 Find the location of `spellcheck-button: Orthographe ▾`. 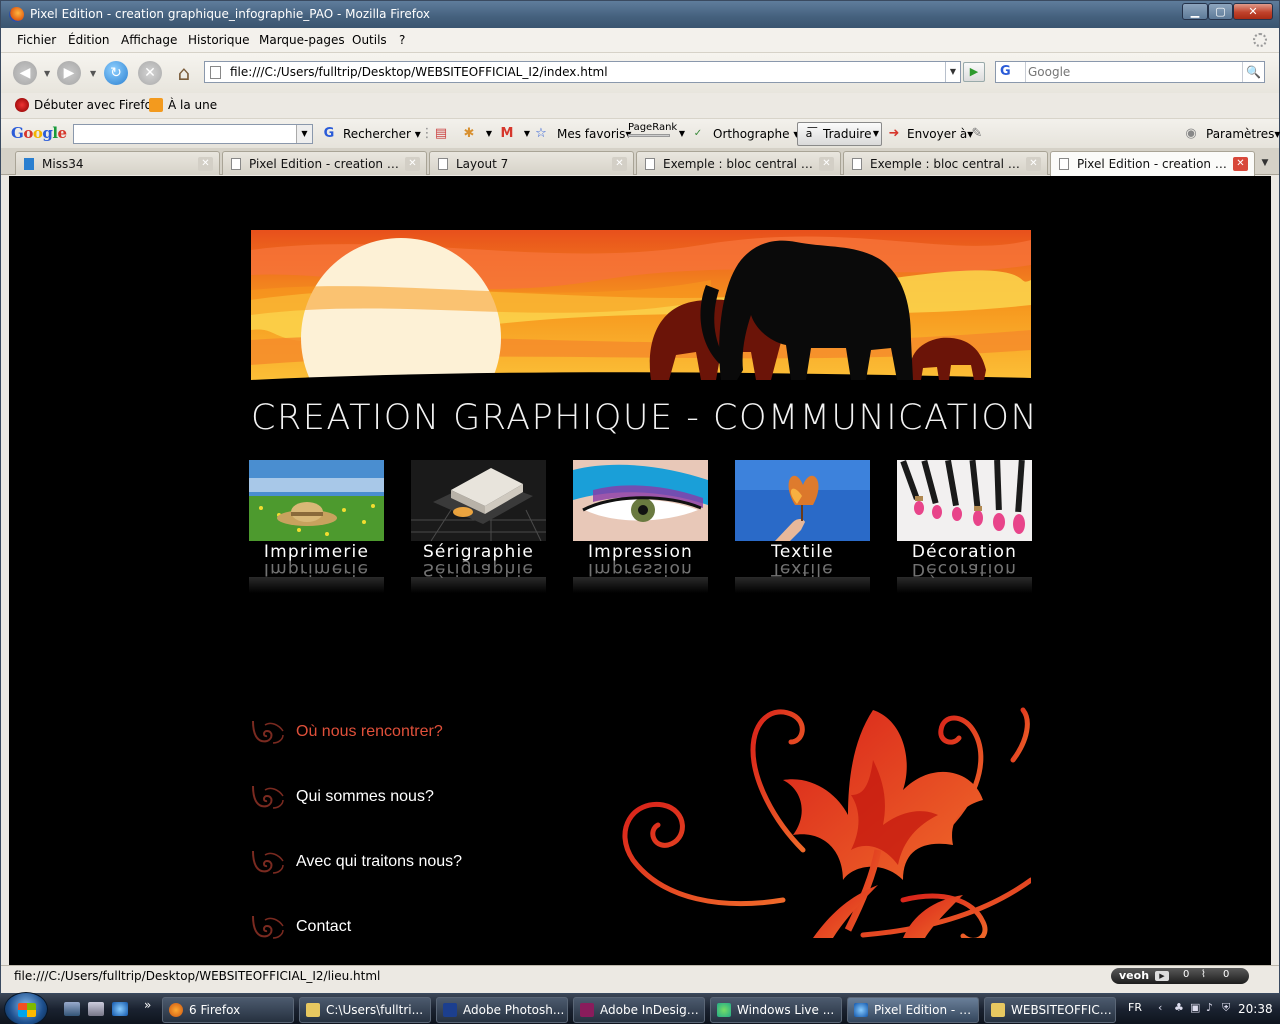

spellcheck-button: Orthographe ▾ is located at coordinates (756, 134).